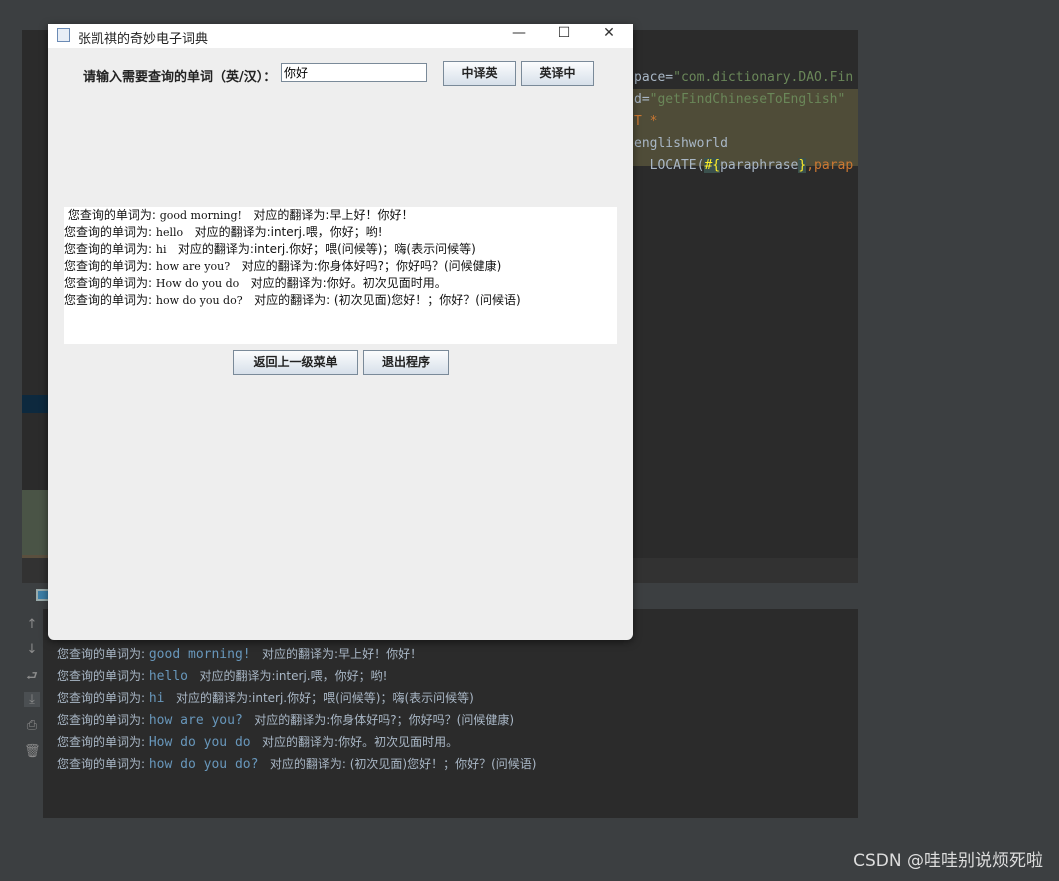 The height and width of the screenshot is (881, 1059). I want to click on code-line: pace="com.dictionary.DAO.Fin, so click(744, 77).